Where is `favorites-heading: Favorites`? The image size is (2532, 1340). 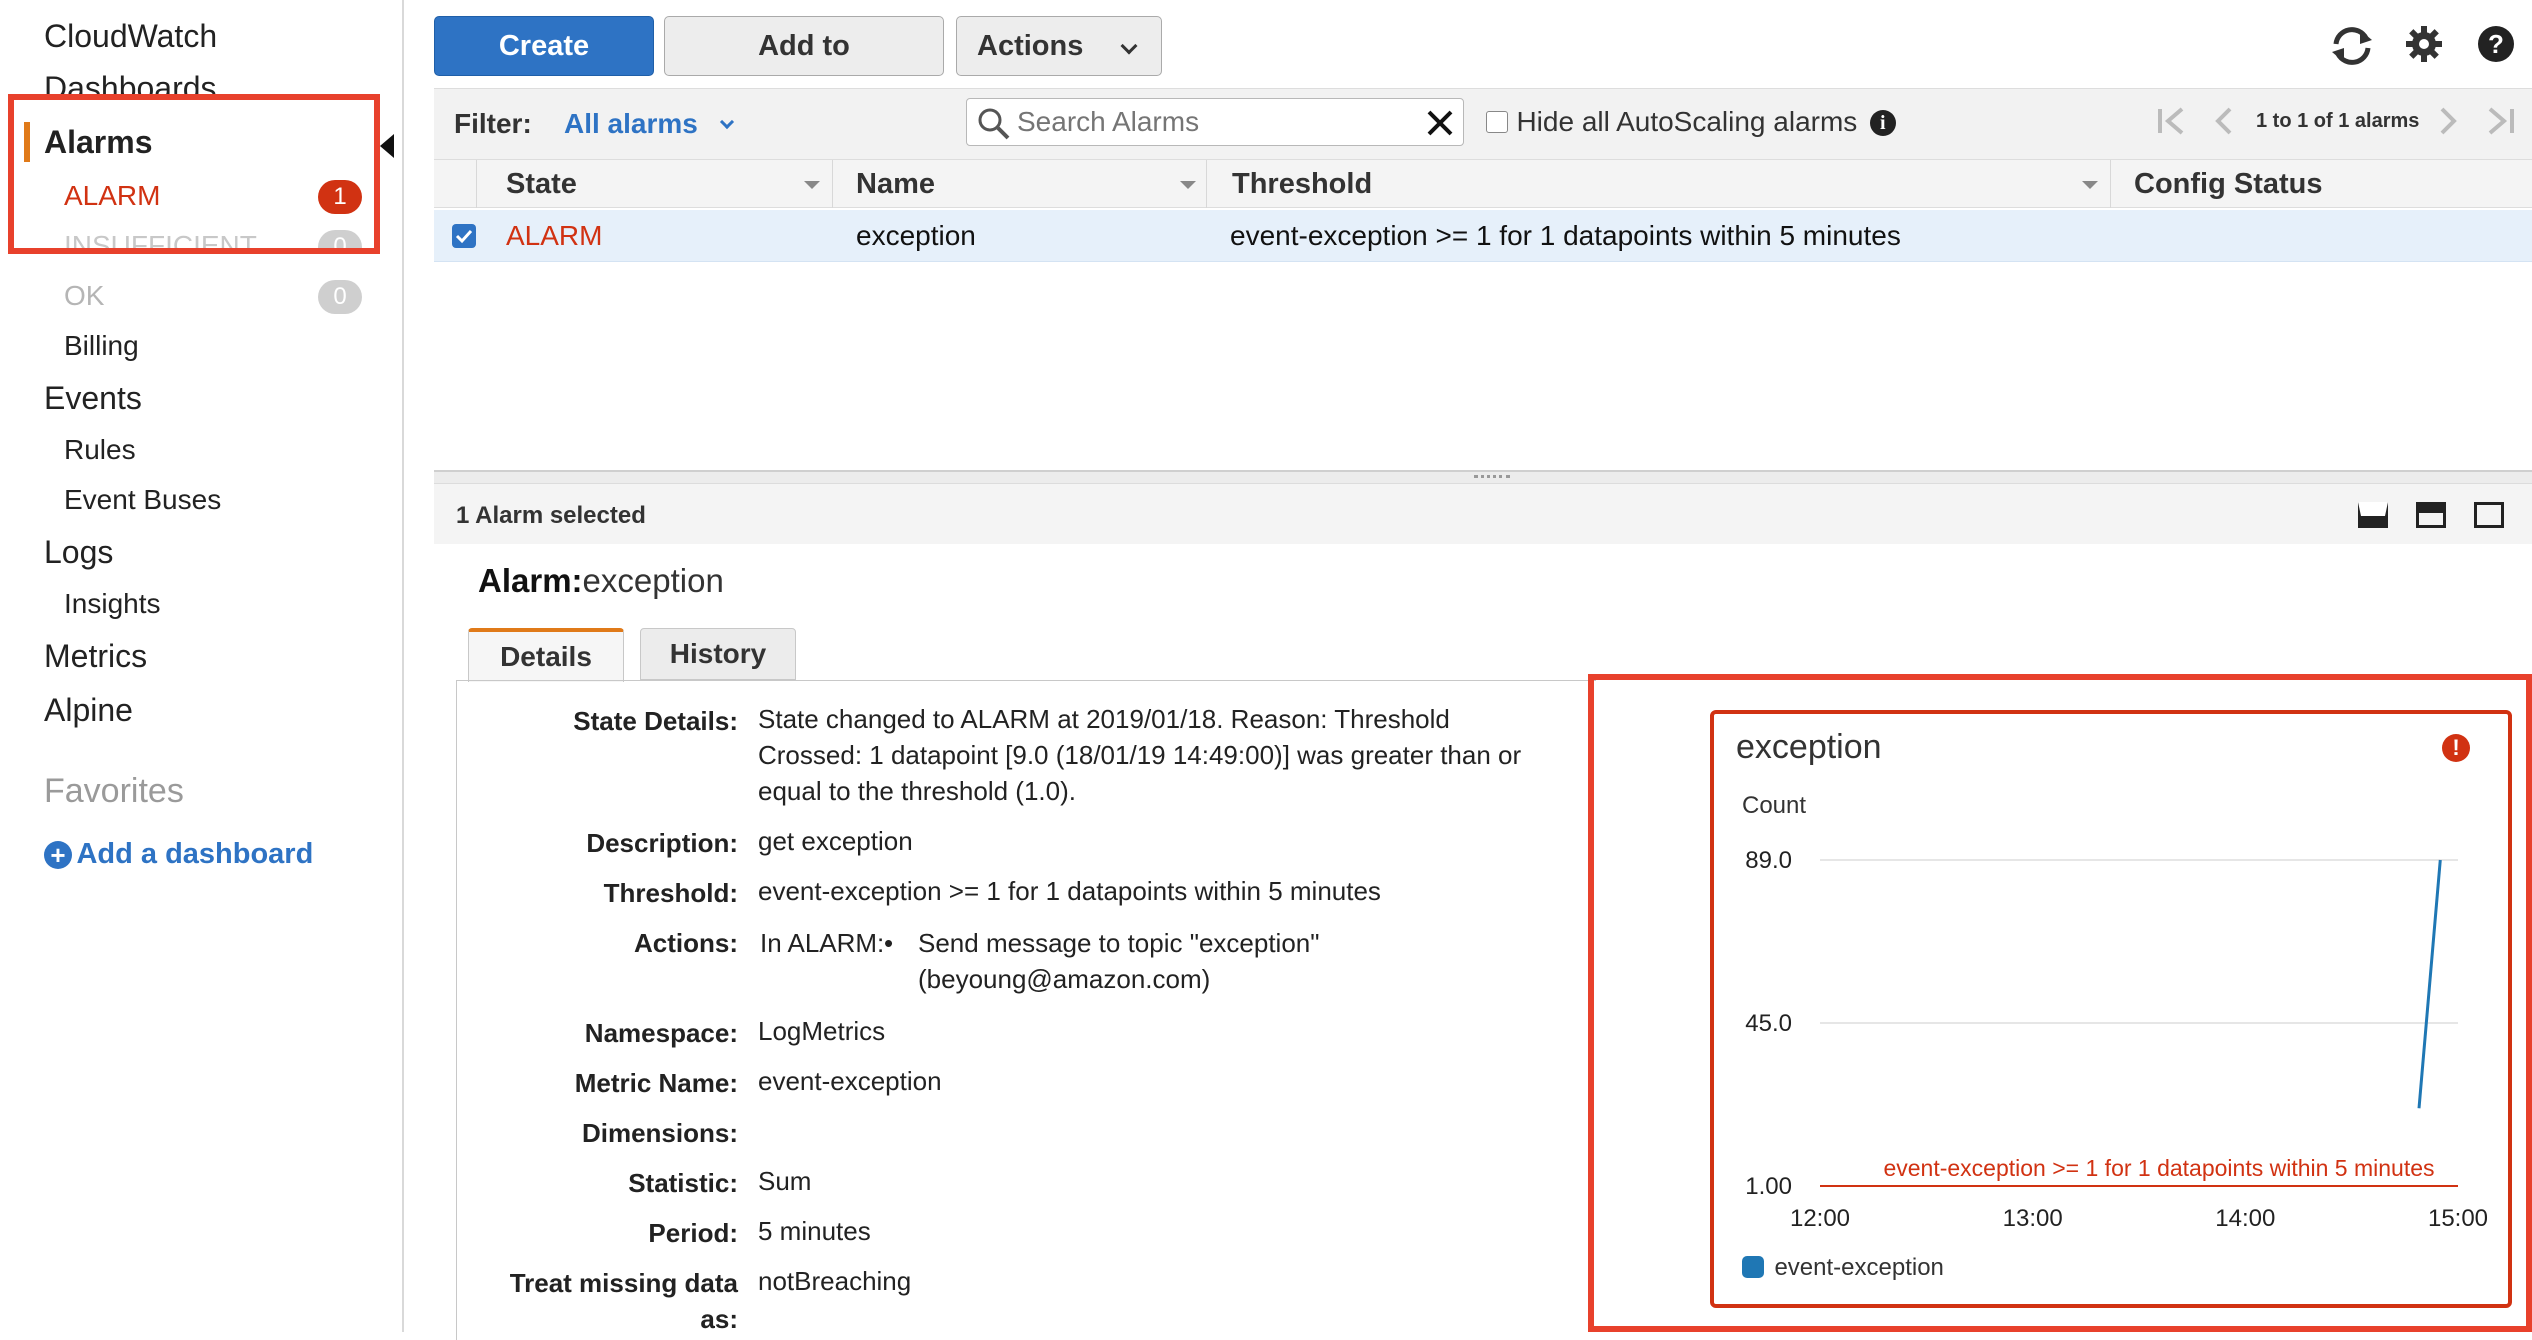 favorites-heading: Favorites is located at coordinates (114, 791).